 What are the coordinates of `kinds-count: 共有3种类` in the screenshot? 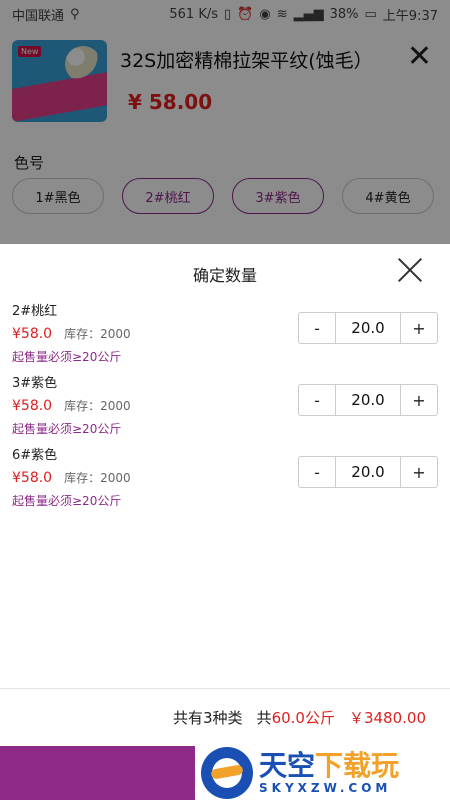 It's located at (208, 718).